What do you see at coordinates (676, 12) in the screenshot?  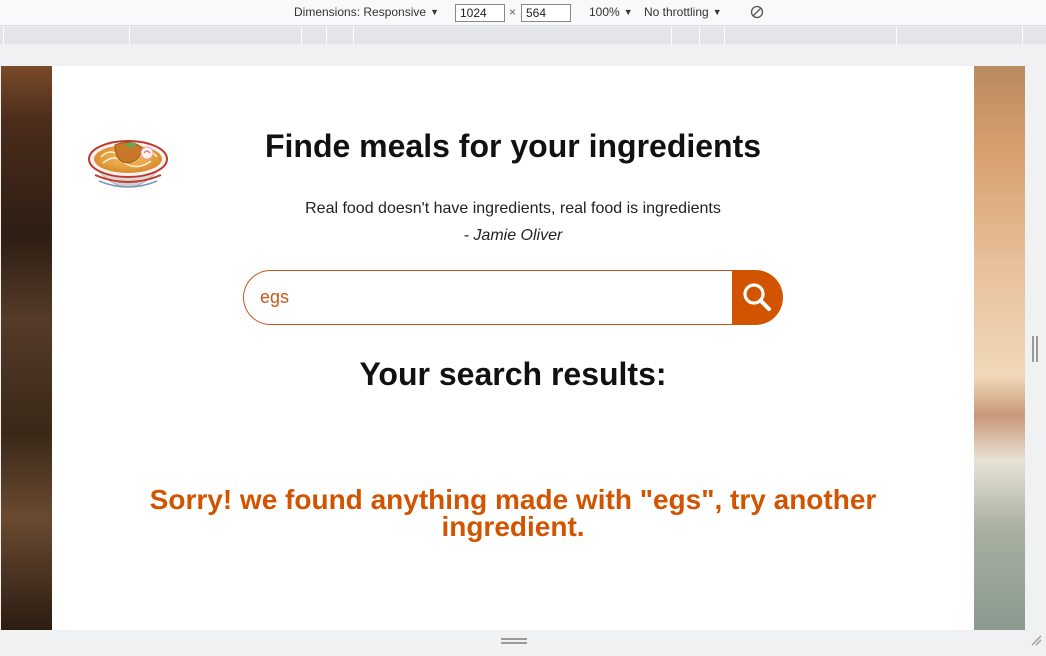 I see `throttling-label: No throttling` at bounding box center [676, 12].